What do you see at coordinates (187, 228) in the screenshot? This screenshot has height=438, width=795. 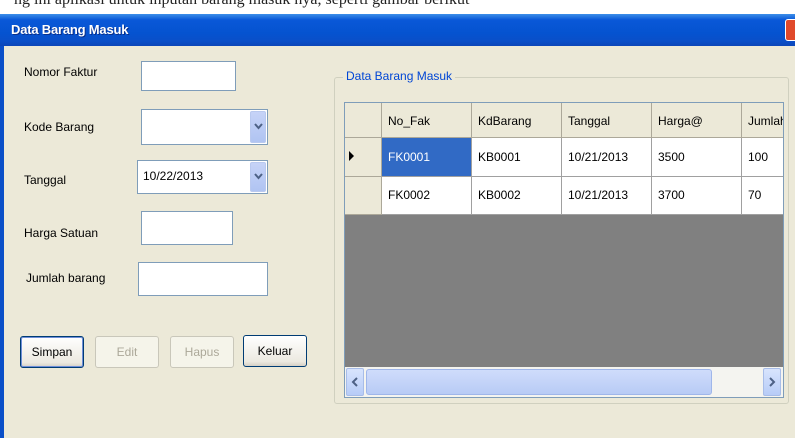 I see `harga-satuan-input` at bounding box center [187, 228].